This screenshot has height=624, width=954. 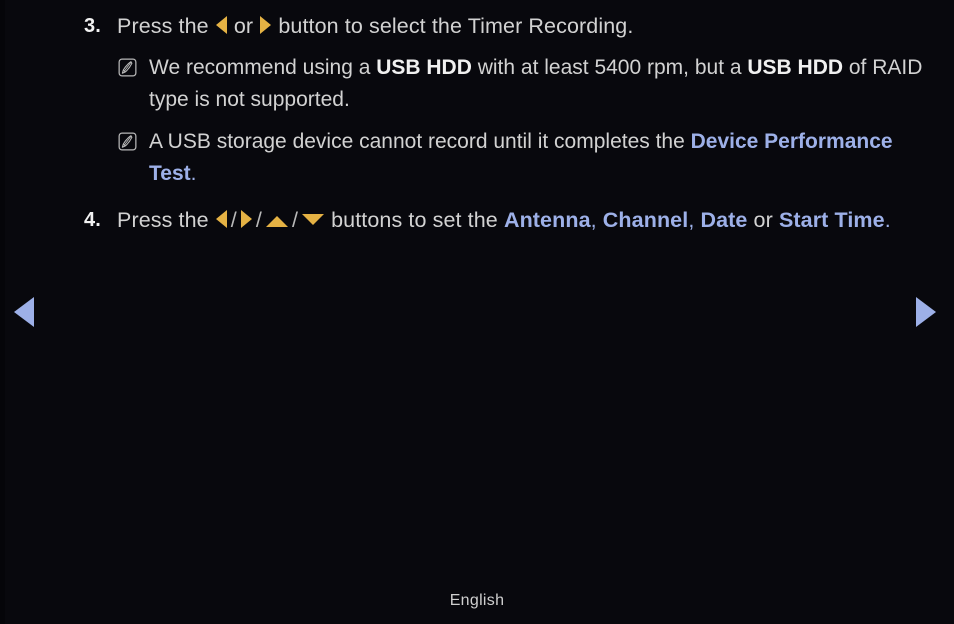 I want to click on step4-text-6: ., so click(x=887, y=220).